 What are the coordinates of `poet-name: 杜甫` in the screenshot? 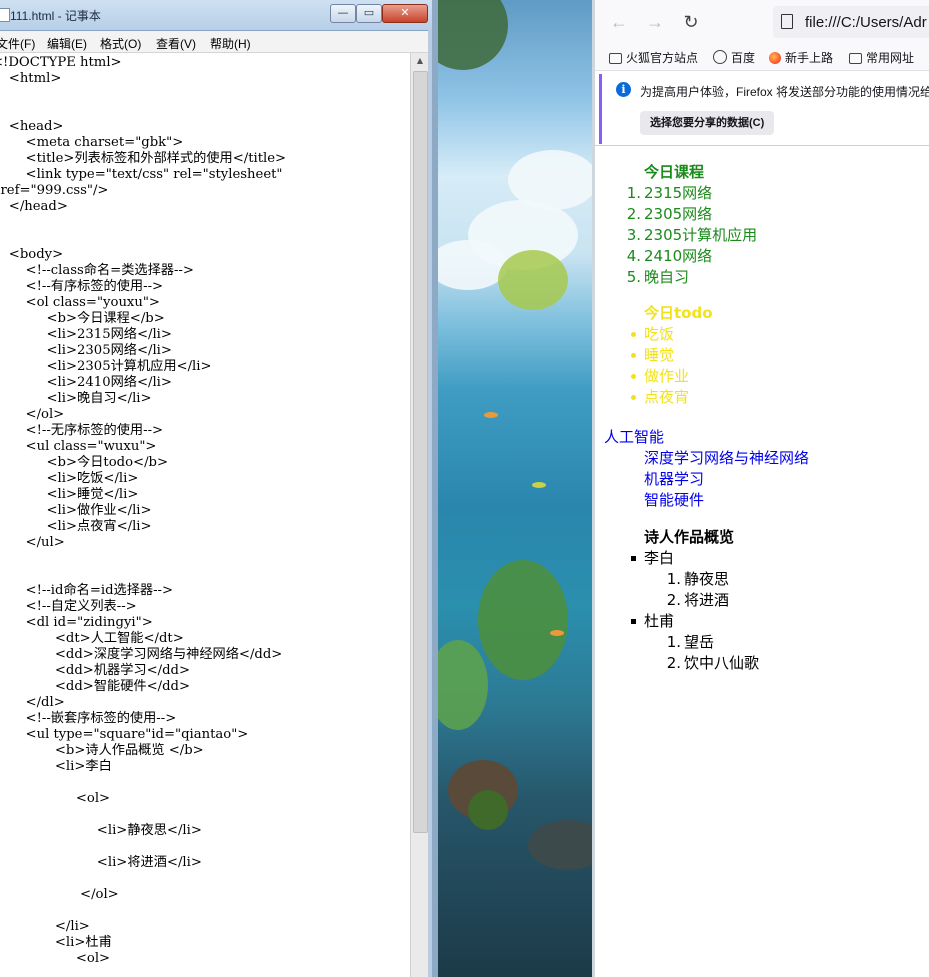 It's located at (659, 621).